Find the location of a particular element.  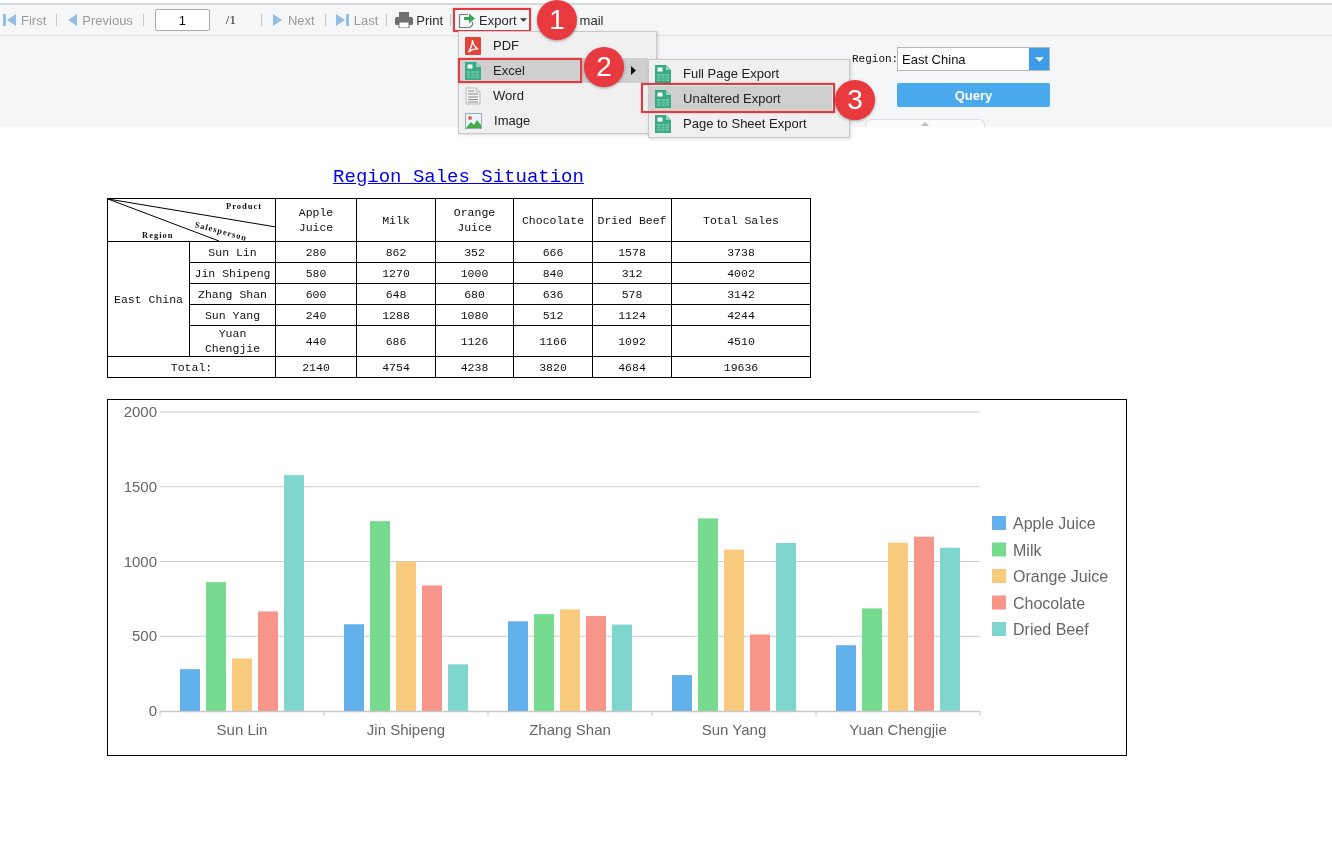

document-icon is located at coordinates (473, 95).